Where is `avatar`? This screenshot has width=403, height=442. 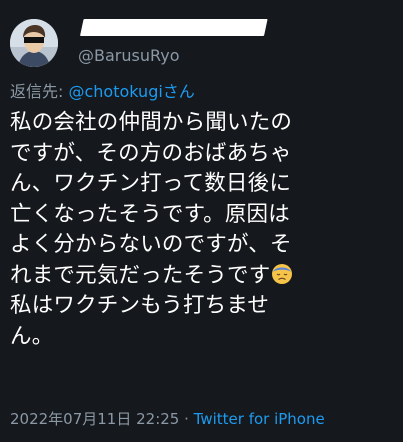 avatar is located at coordinates (34, 43).